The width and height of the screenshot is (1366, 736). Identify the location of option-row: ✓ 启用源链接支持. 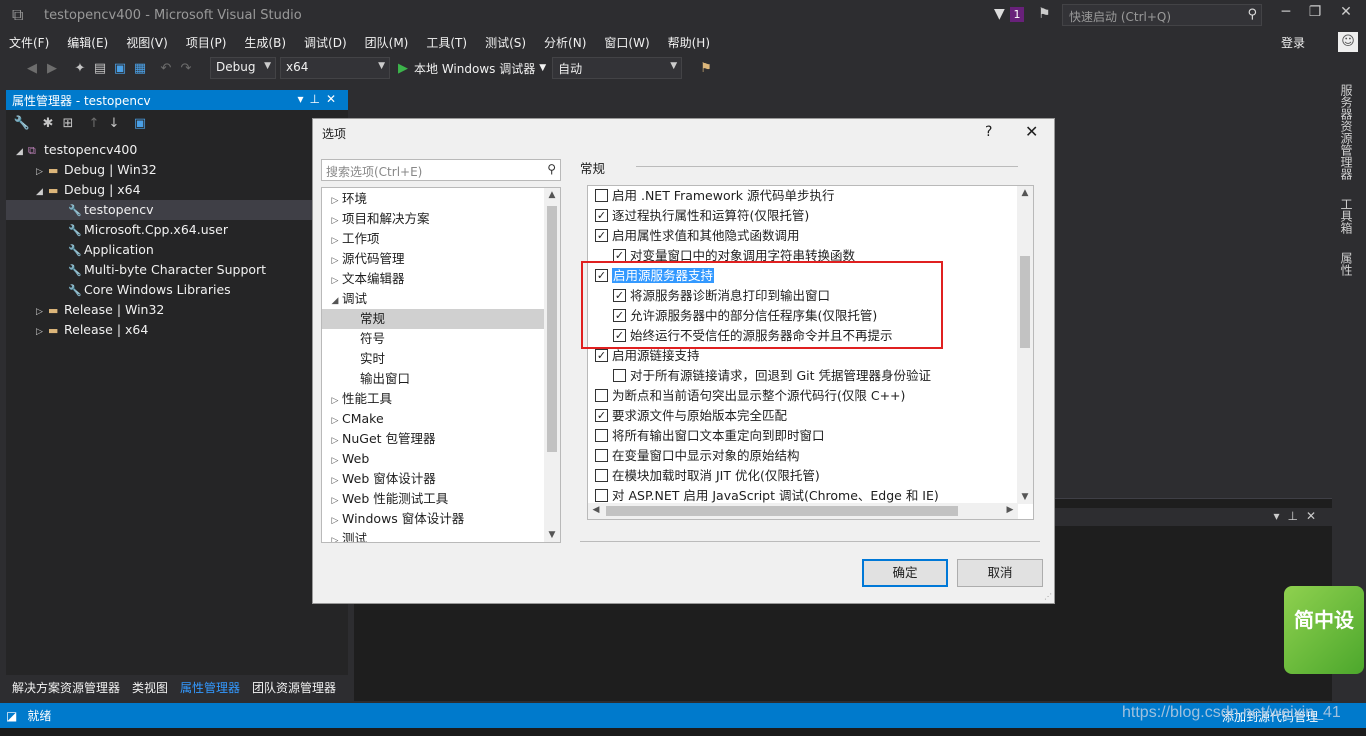
(810, 356).